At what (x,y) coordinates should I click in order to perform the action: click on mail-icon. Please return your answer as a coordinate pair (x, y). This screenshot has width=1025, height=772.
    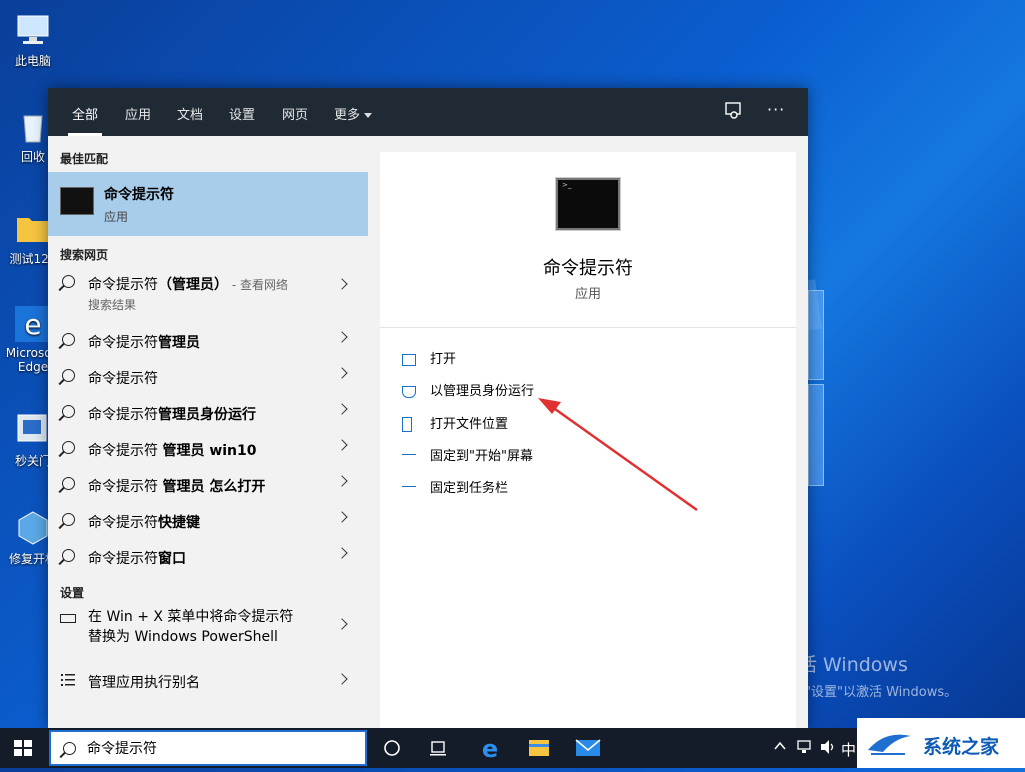
    Looking at the image, I should click on (588, 748).